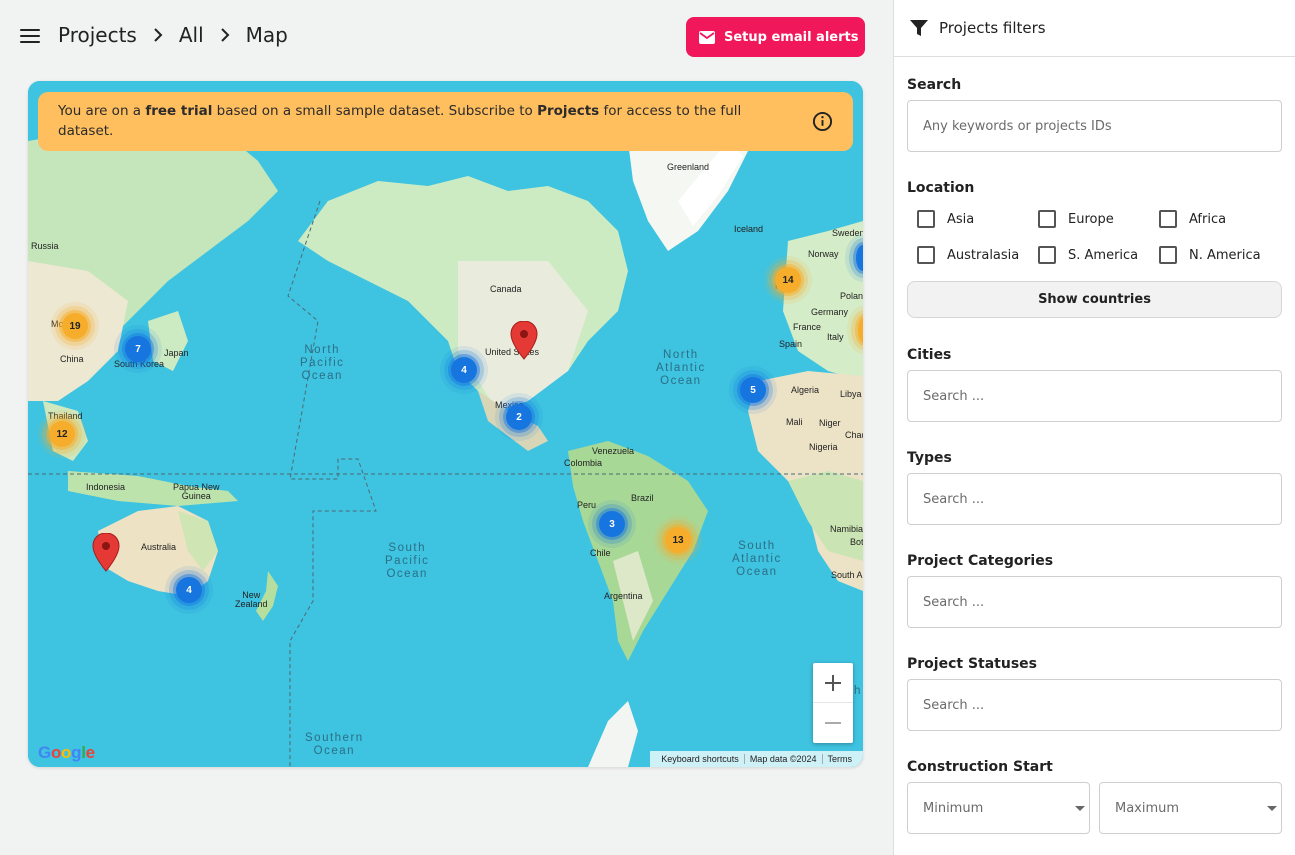  What do you see at coordinates (998, 808) in the screenshot?
I see `construction-start-min-select: Minimum` at bounding box center [998, 808].